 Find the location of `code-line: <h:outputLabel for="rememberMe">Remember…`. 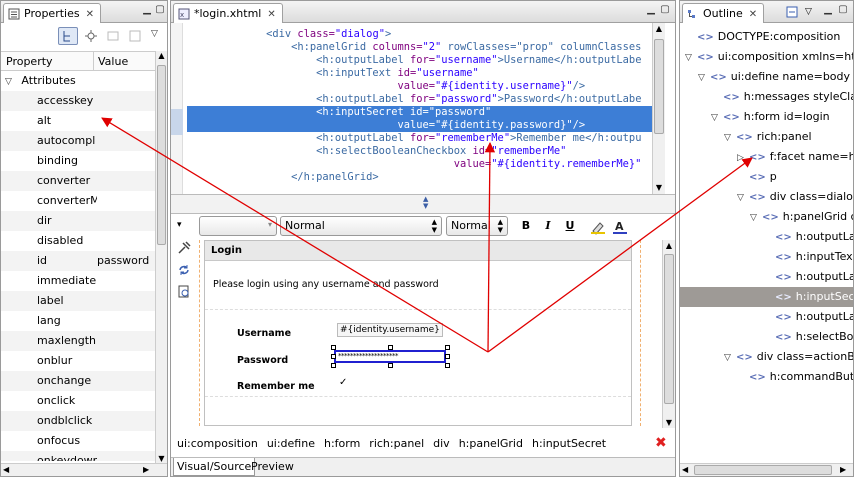

code-line: <h:outputLabel for="rememberMe">Remember… is located at coordinates (416, 138).